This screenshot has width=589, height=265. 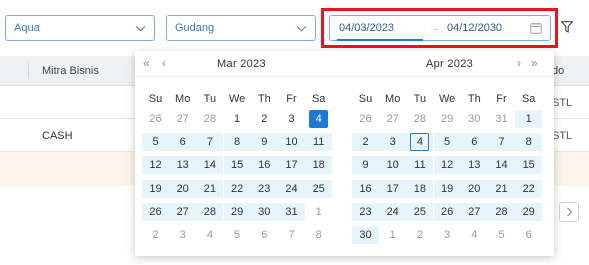 What do you see at coordinates (70, 71) in the screenshot?
I see `column-header-mitra-bisnis: Mitra Bisnis` at bounding box center [70, 71].